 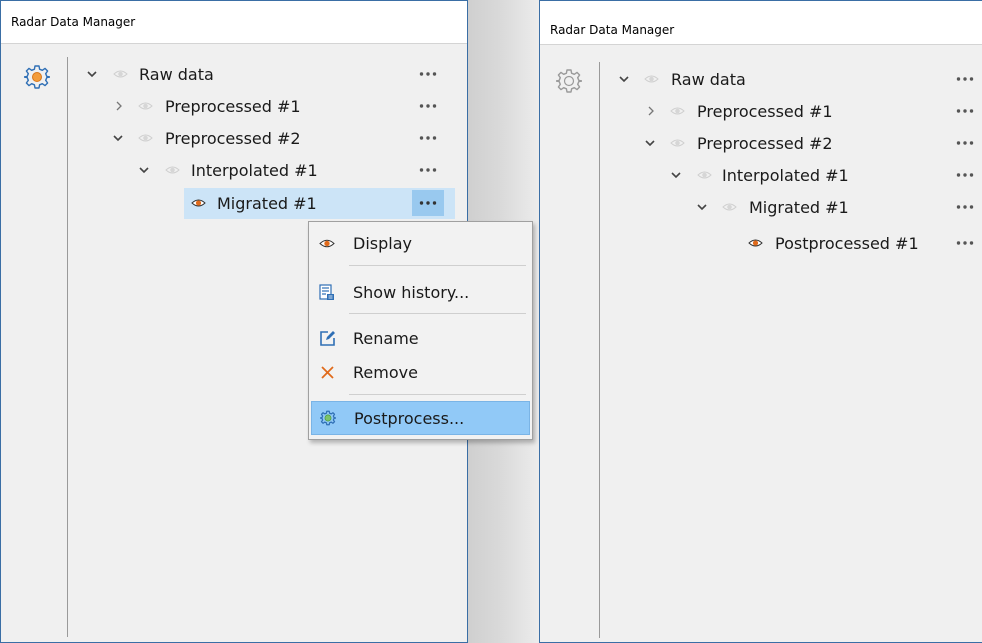 What do you see at coordinates (327, 243) in the screenshot?
I see `eye-icon` at bounding box center [327, 243].